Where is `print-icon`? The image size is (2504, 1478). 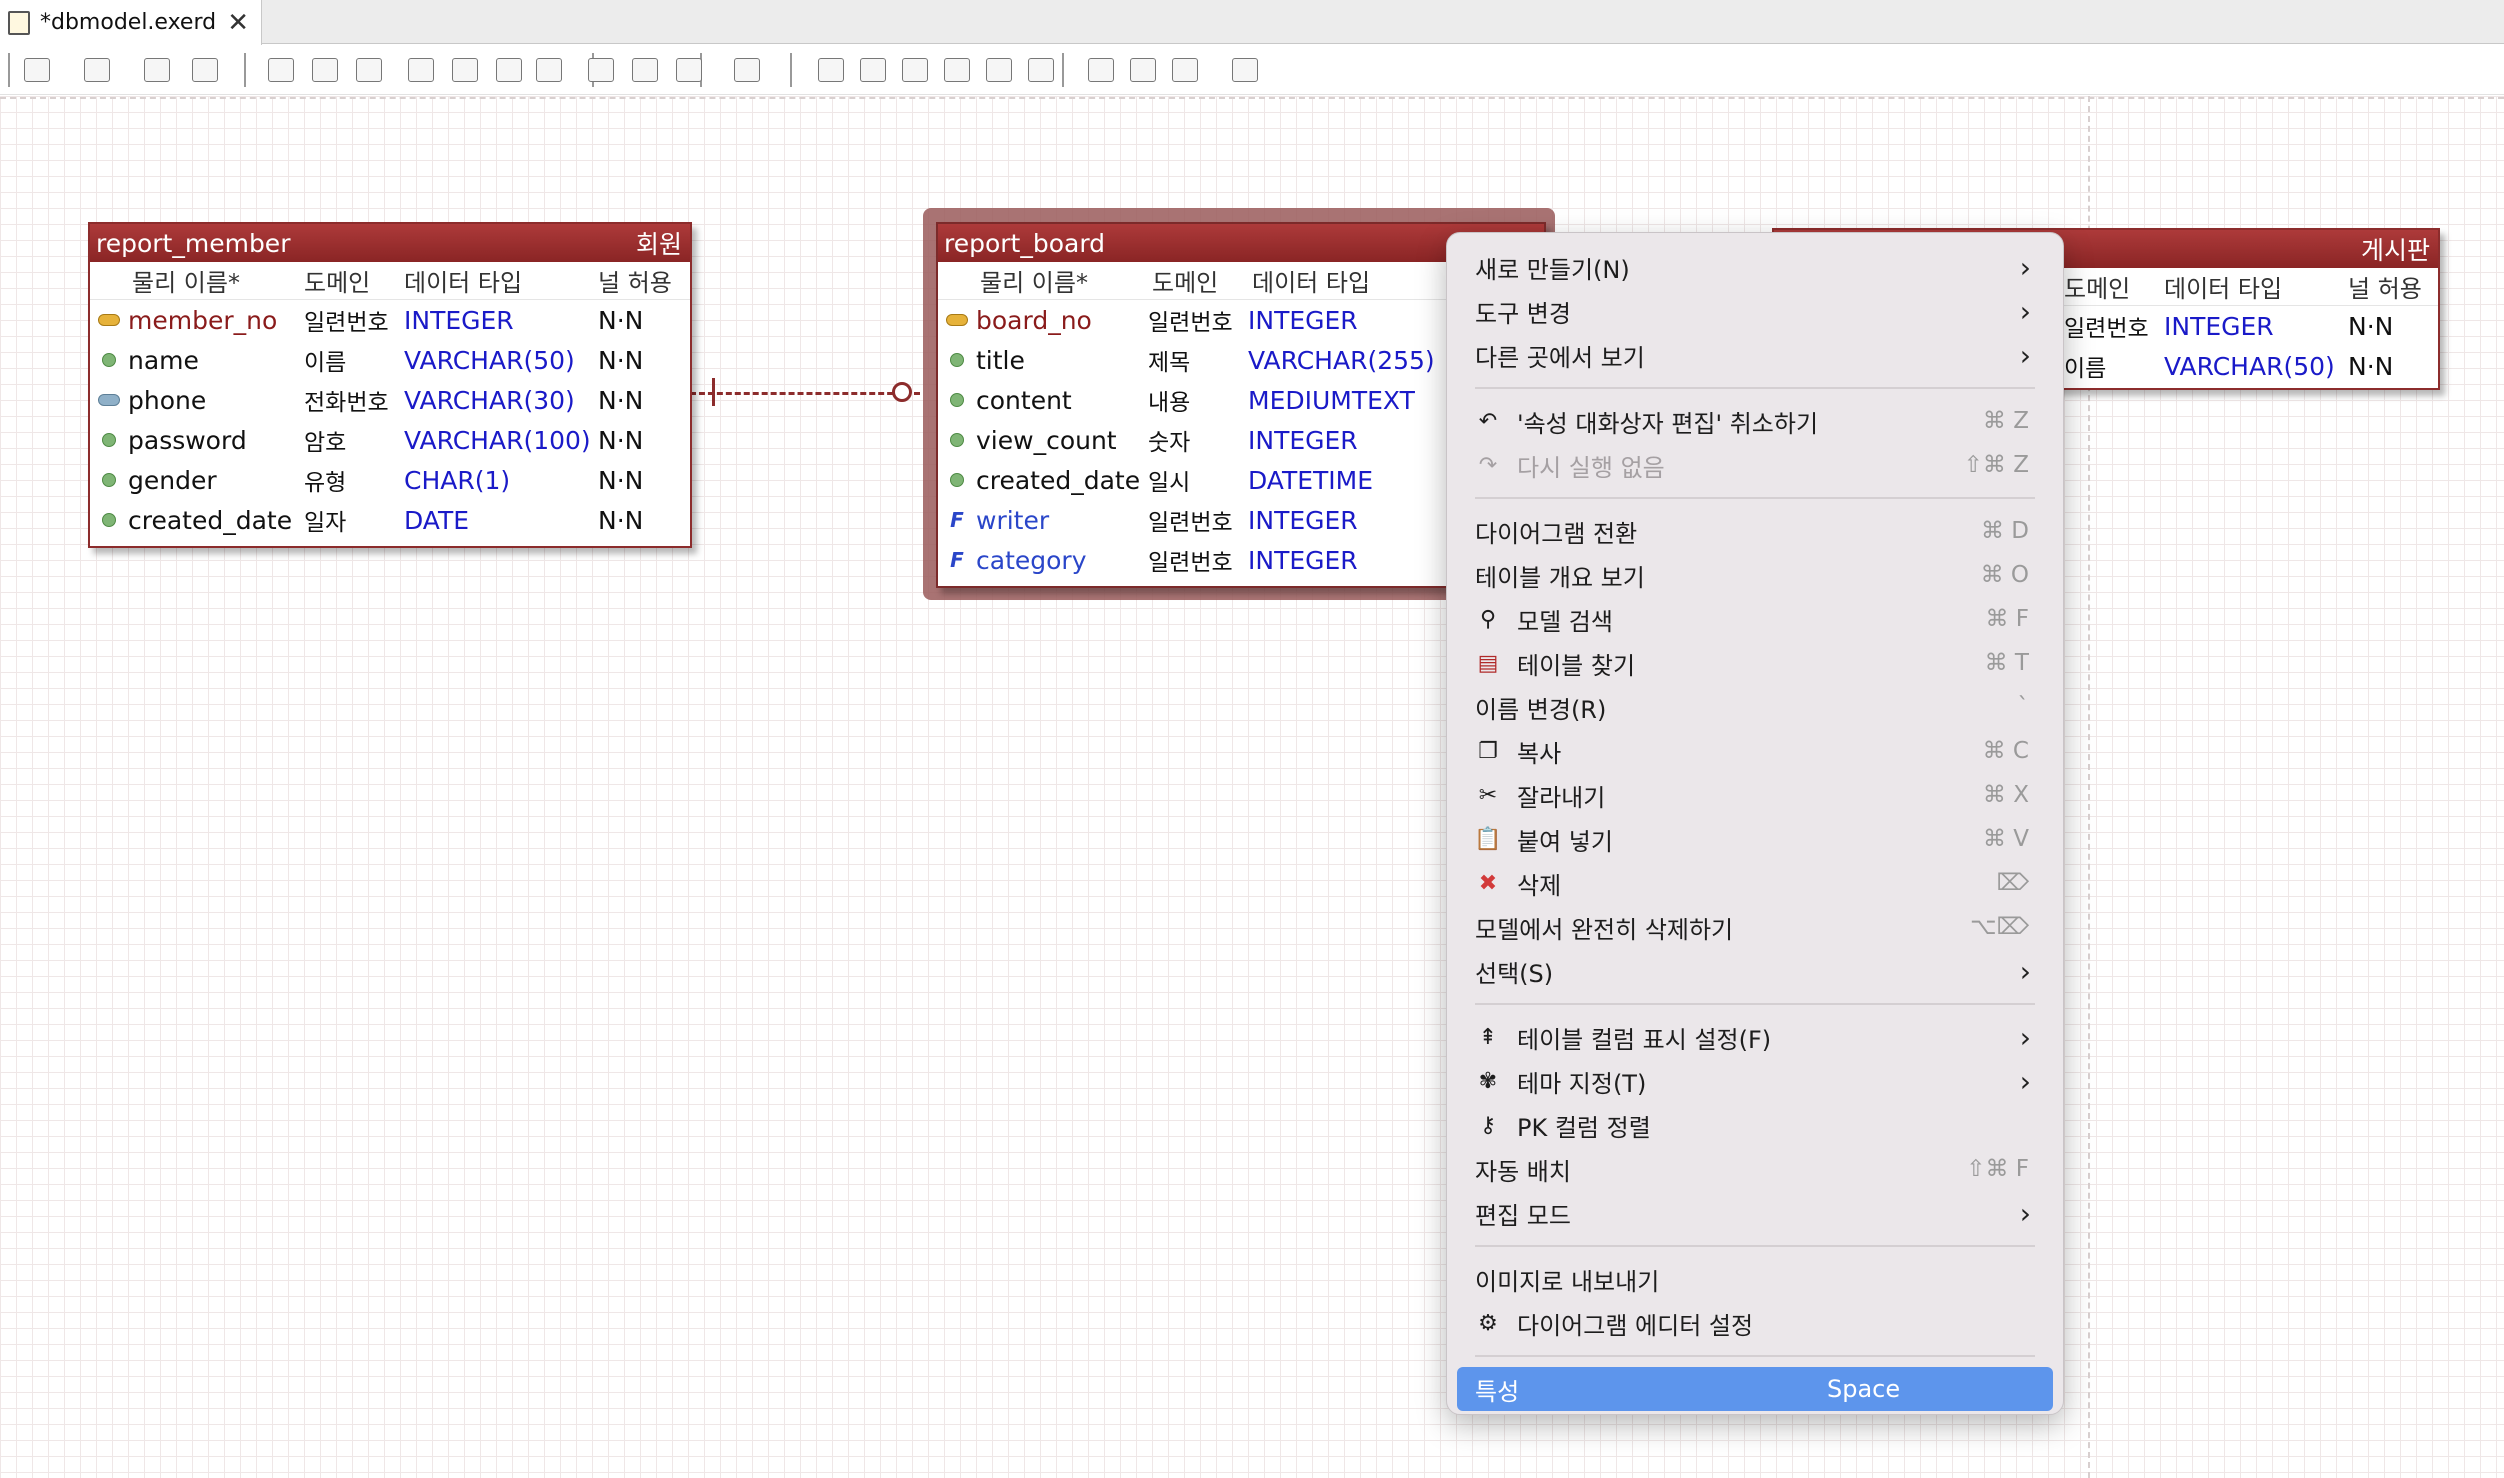 print-icon is located at coordinates (645, 70).